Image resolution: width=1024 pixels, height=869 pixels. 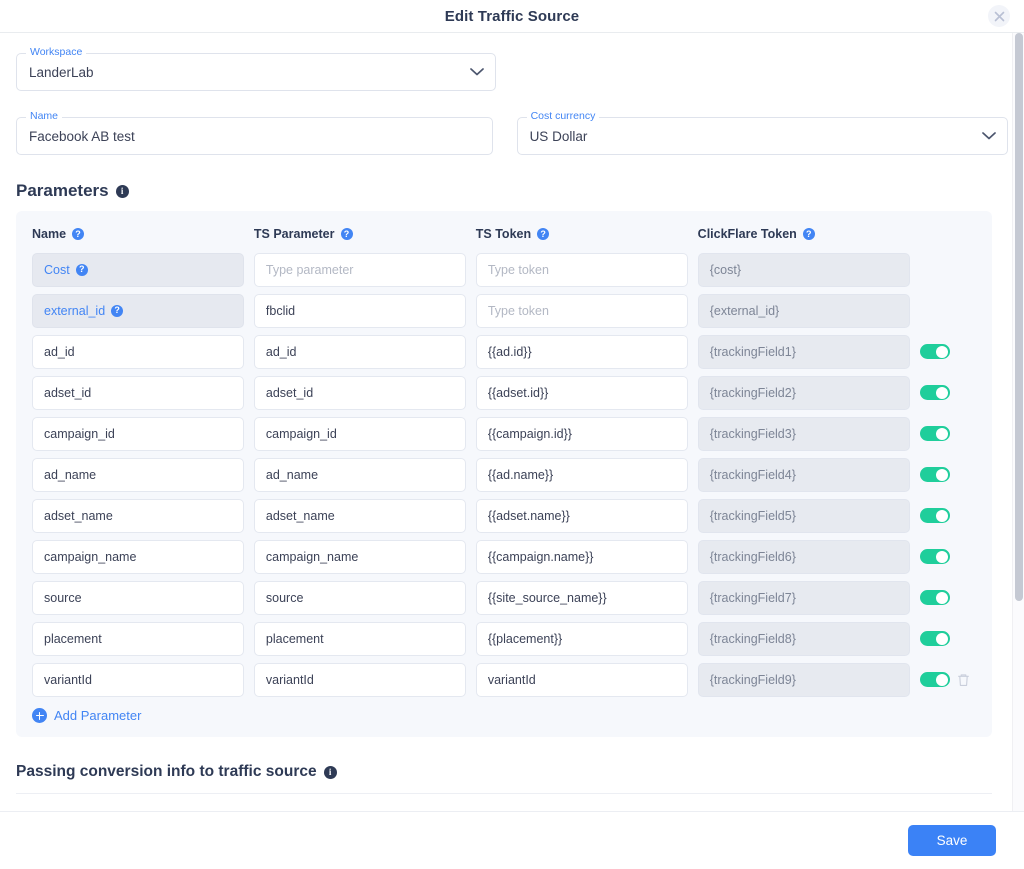 I want to click on row-ts-token-input: {{ad.id}}, so click(x=581, y=351).